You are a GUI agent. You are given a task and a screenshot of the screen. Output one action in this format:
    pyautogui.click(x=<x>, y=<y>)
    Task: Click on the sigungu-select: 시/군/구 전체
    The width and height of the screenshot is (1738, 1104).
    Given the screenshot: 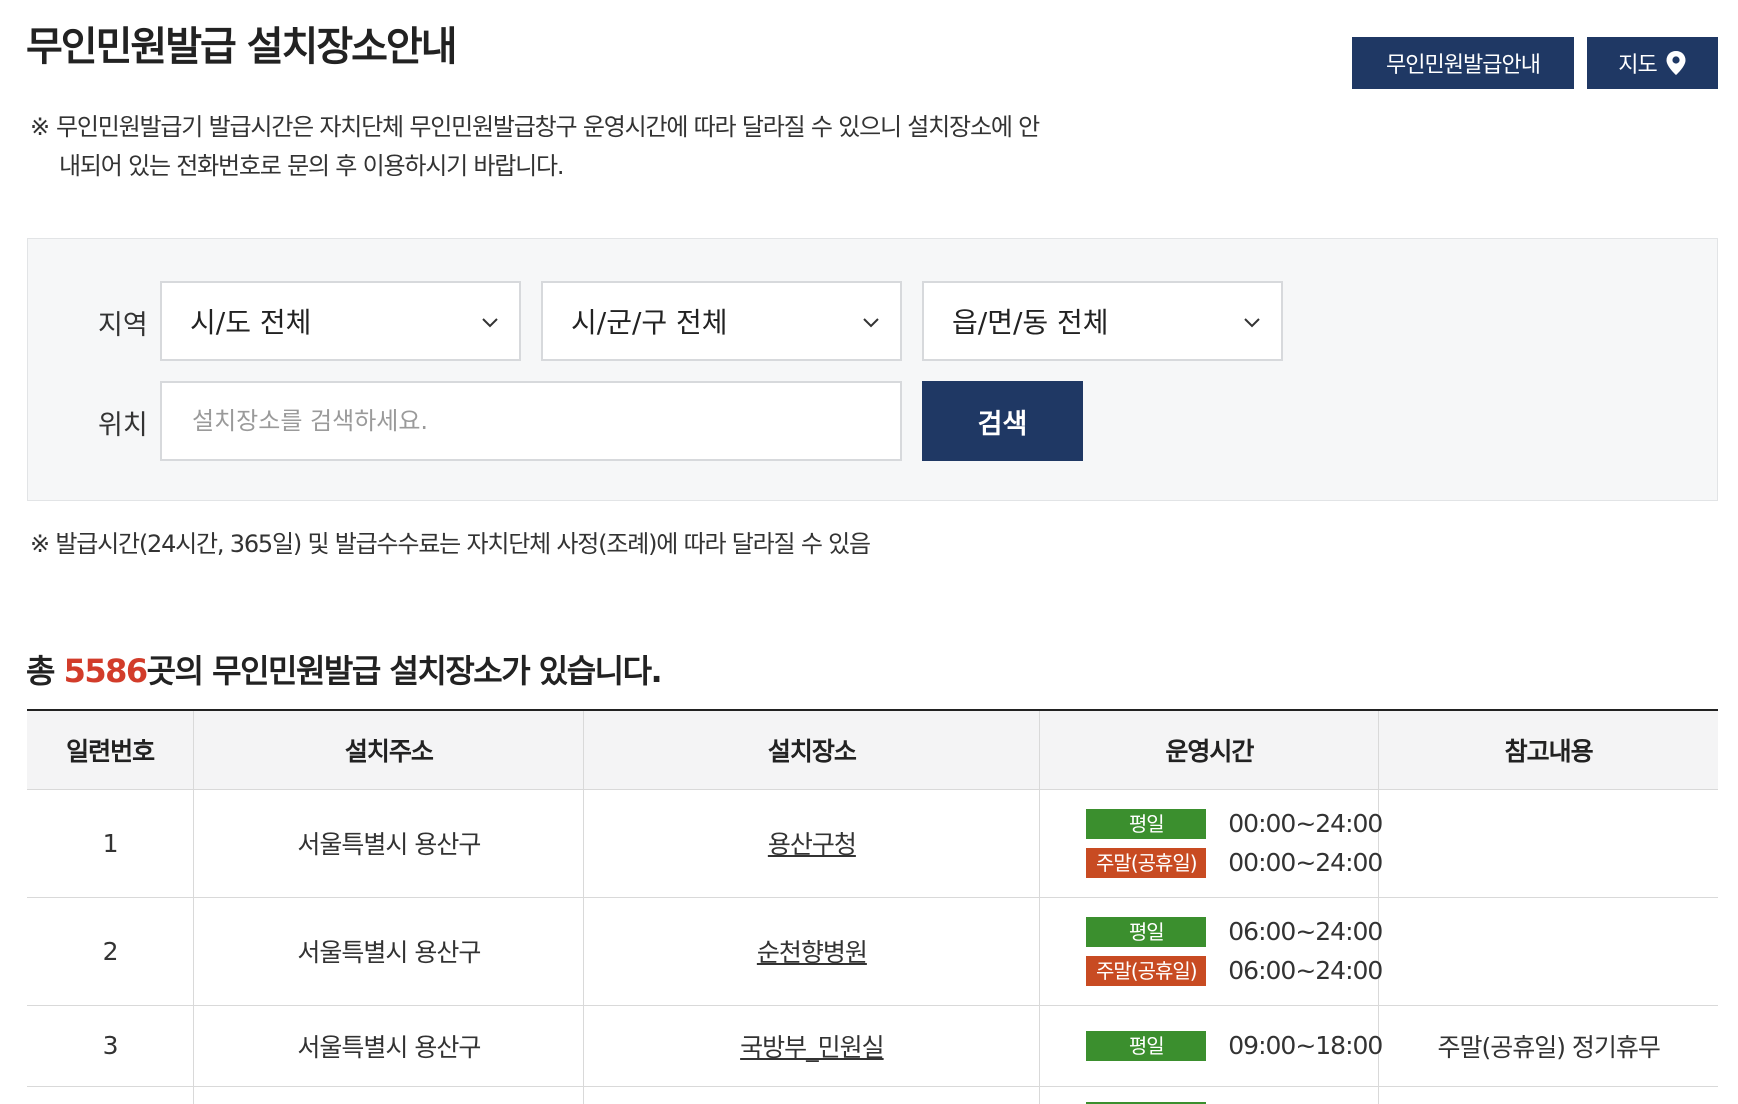 What is the action you would take?
    pyautogui.click(x=721, y=321)
    